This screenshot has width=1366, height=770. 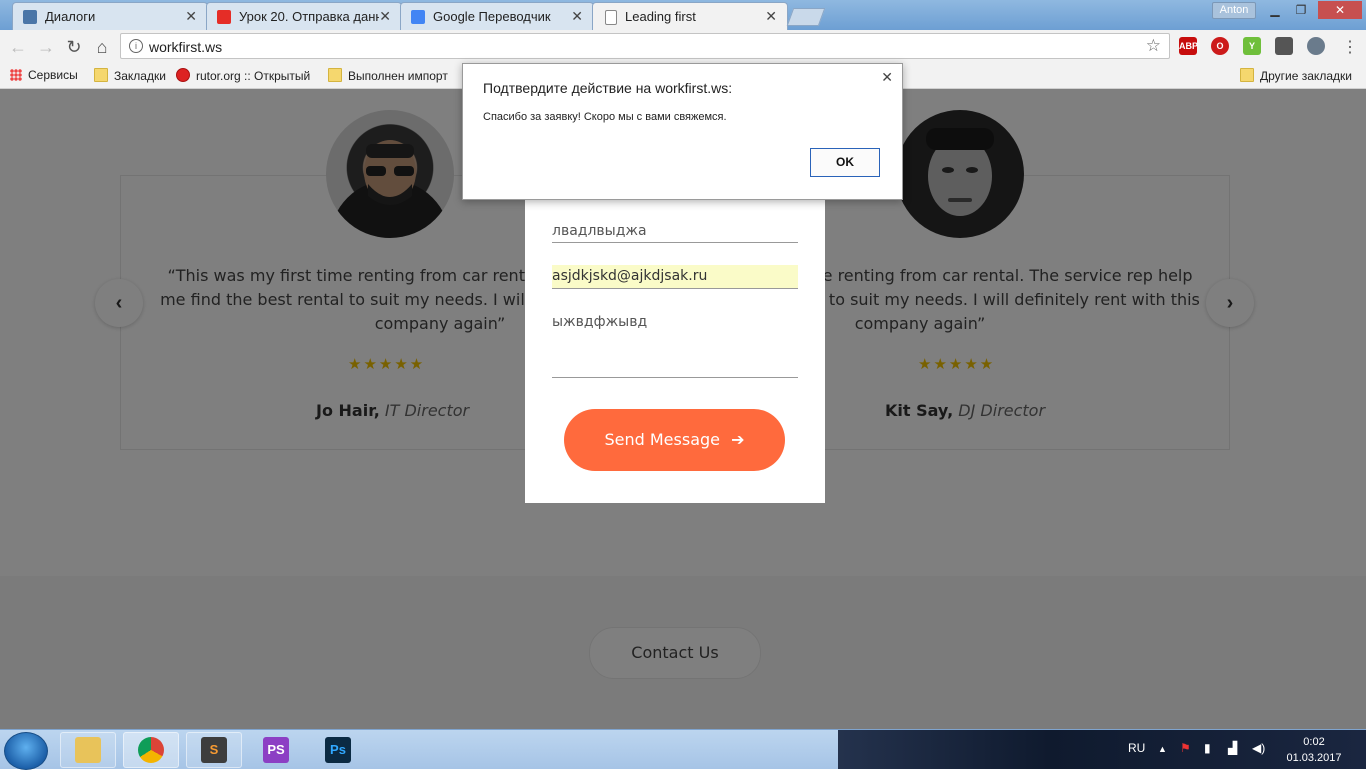 I want to click on tab-leading-first: Leading first ✕, so click(x=690, y=16).